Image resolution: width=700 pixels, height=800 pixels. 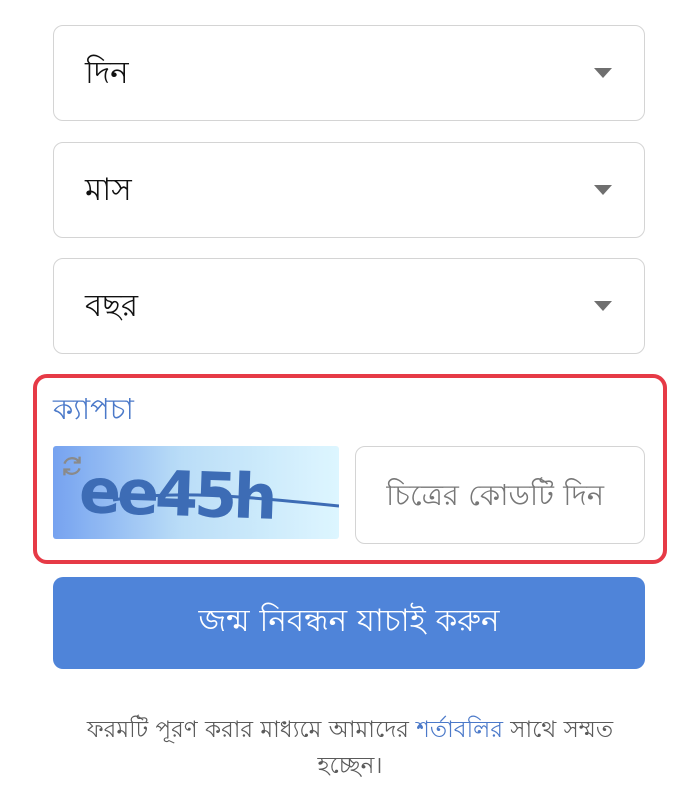 I want to click on year-select: বছর, so click(x=349, y=306).